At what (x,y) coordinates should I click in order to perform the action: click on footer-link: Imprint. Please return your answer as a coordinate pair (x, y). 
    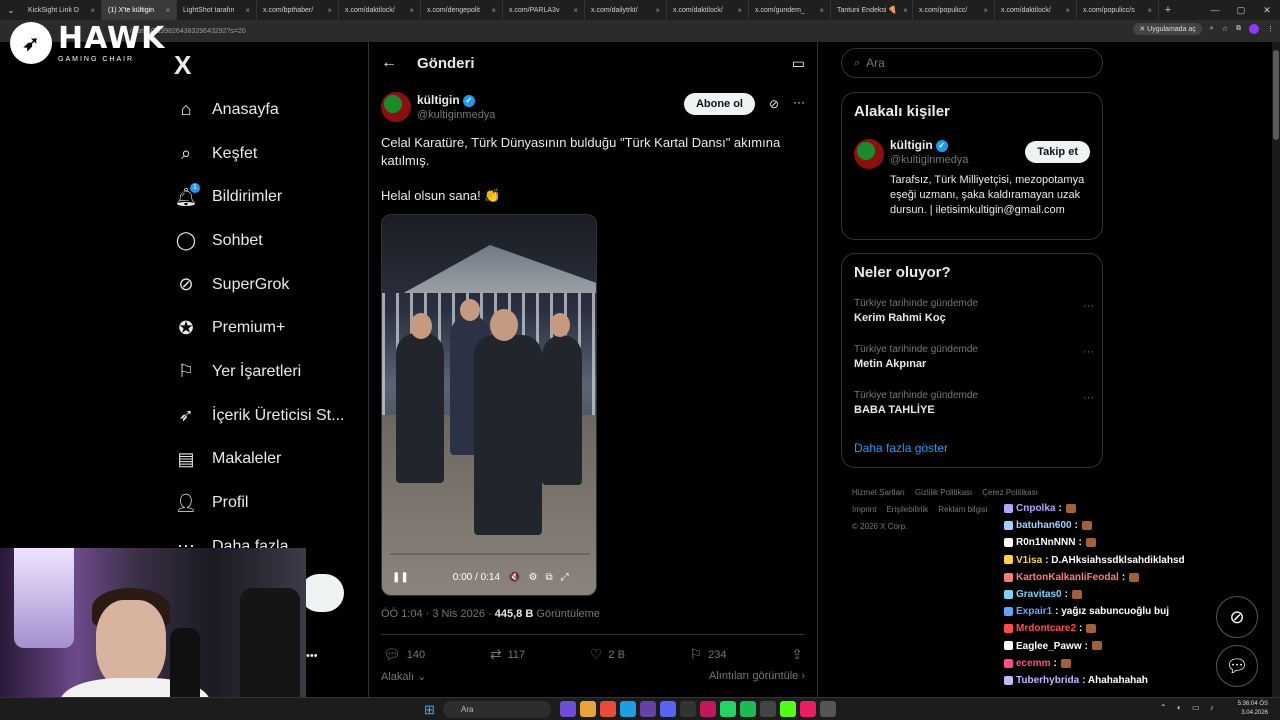
    Looking at the image, I should click on (864, 509).